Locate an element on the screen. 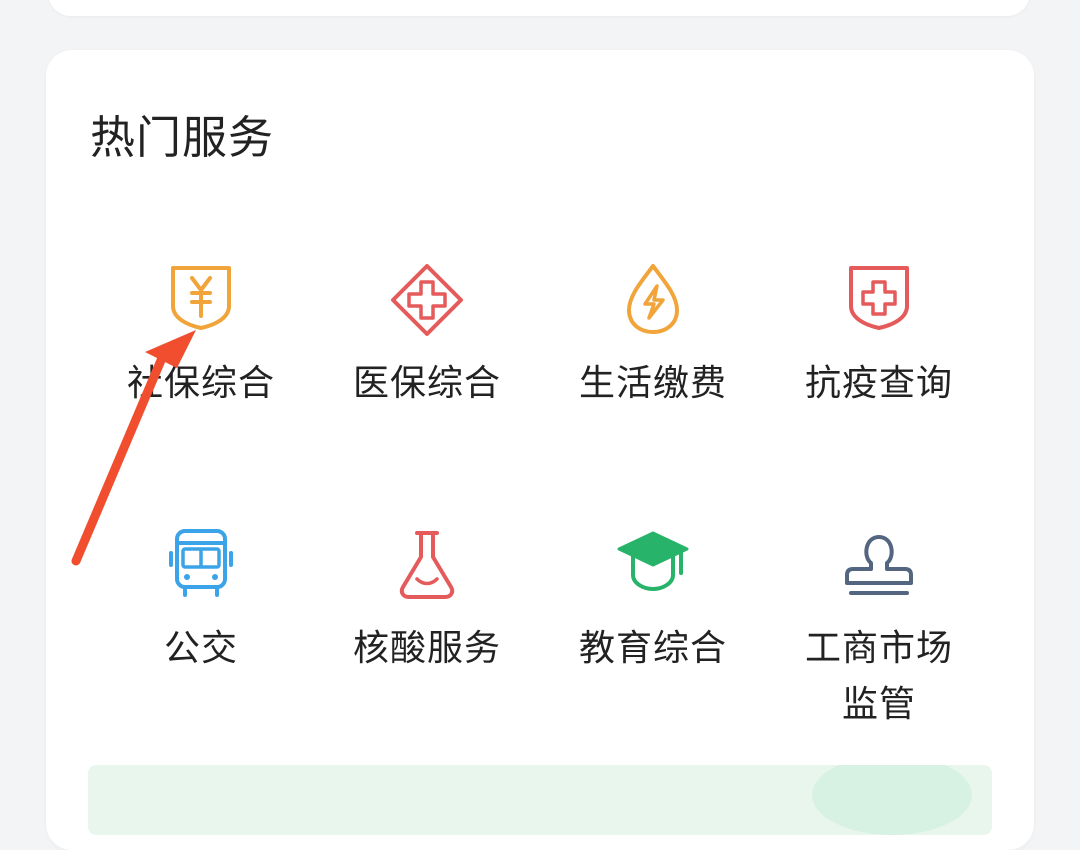 The width and height of the screenshot is (1080, 850). service-label: 工商市场监管 is located at coordinates (878, 676).